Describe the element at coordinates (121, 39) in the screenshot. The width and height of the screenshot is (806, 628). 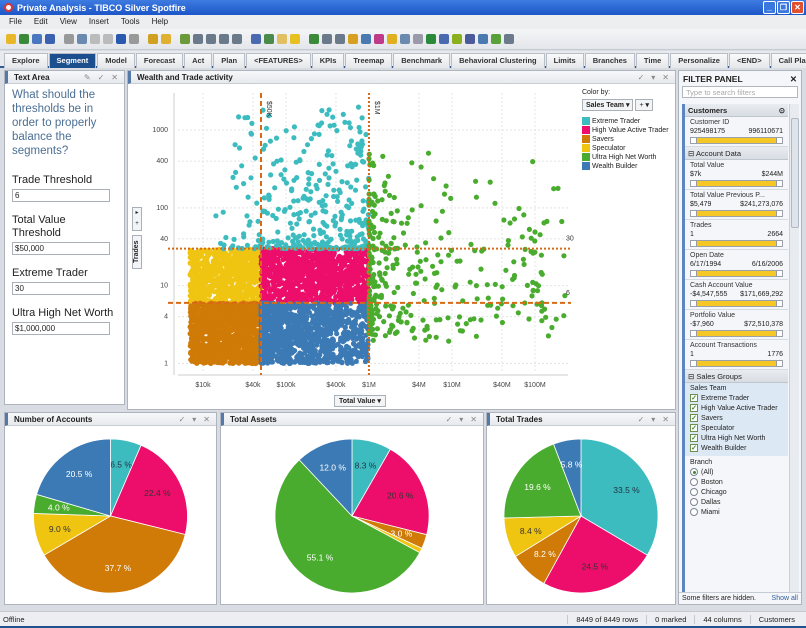
I see `undo-icon` at that location.